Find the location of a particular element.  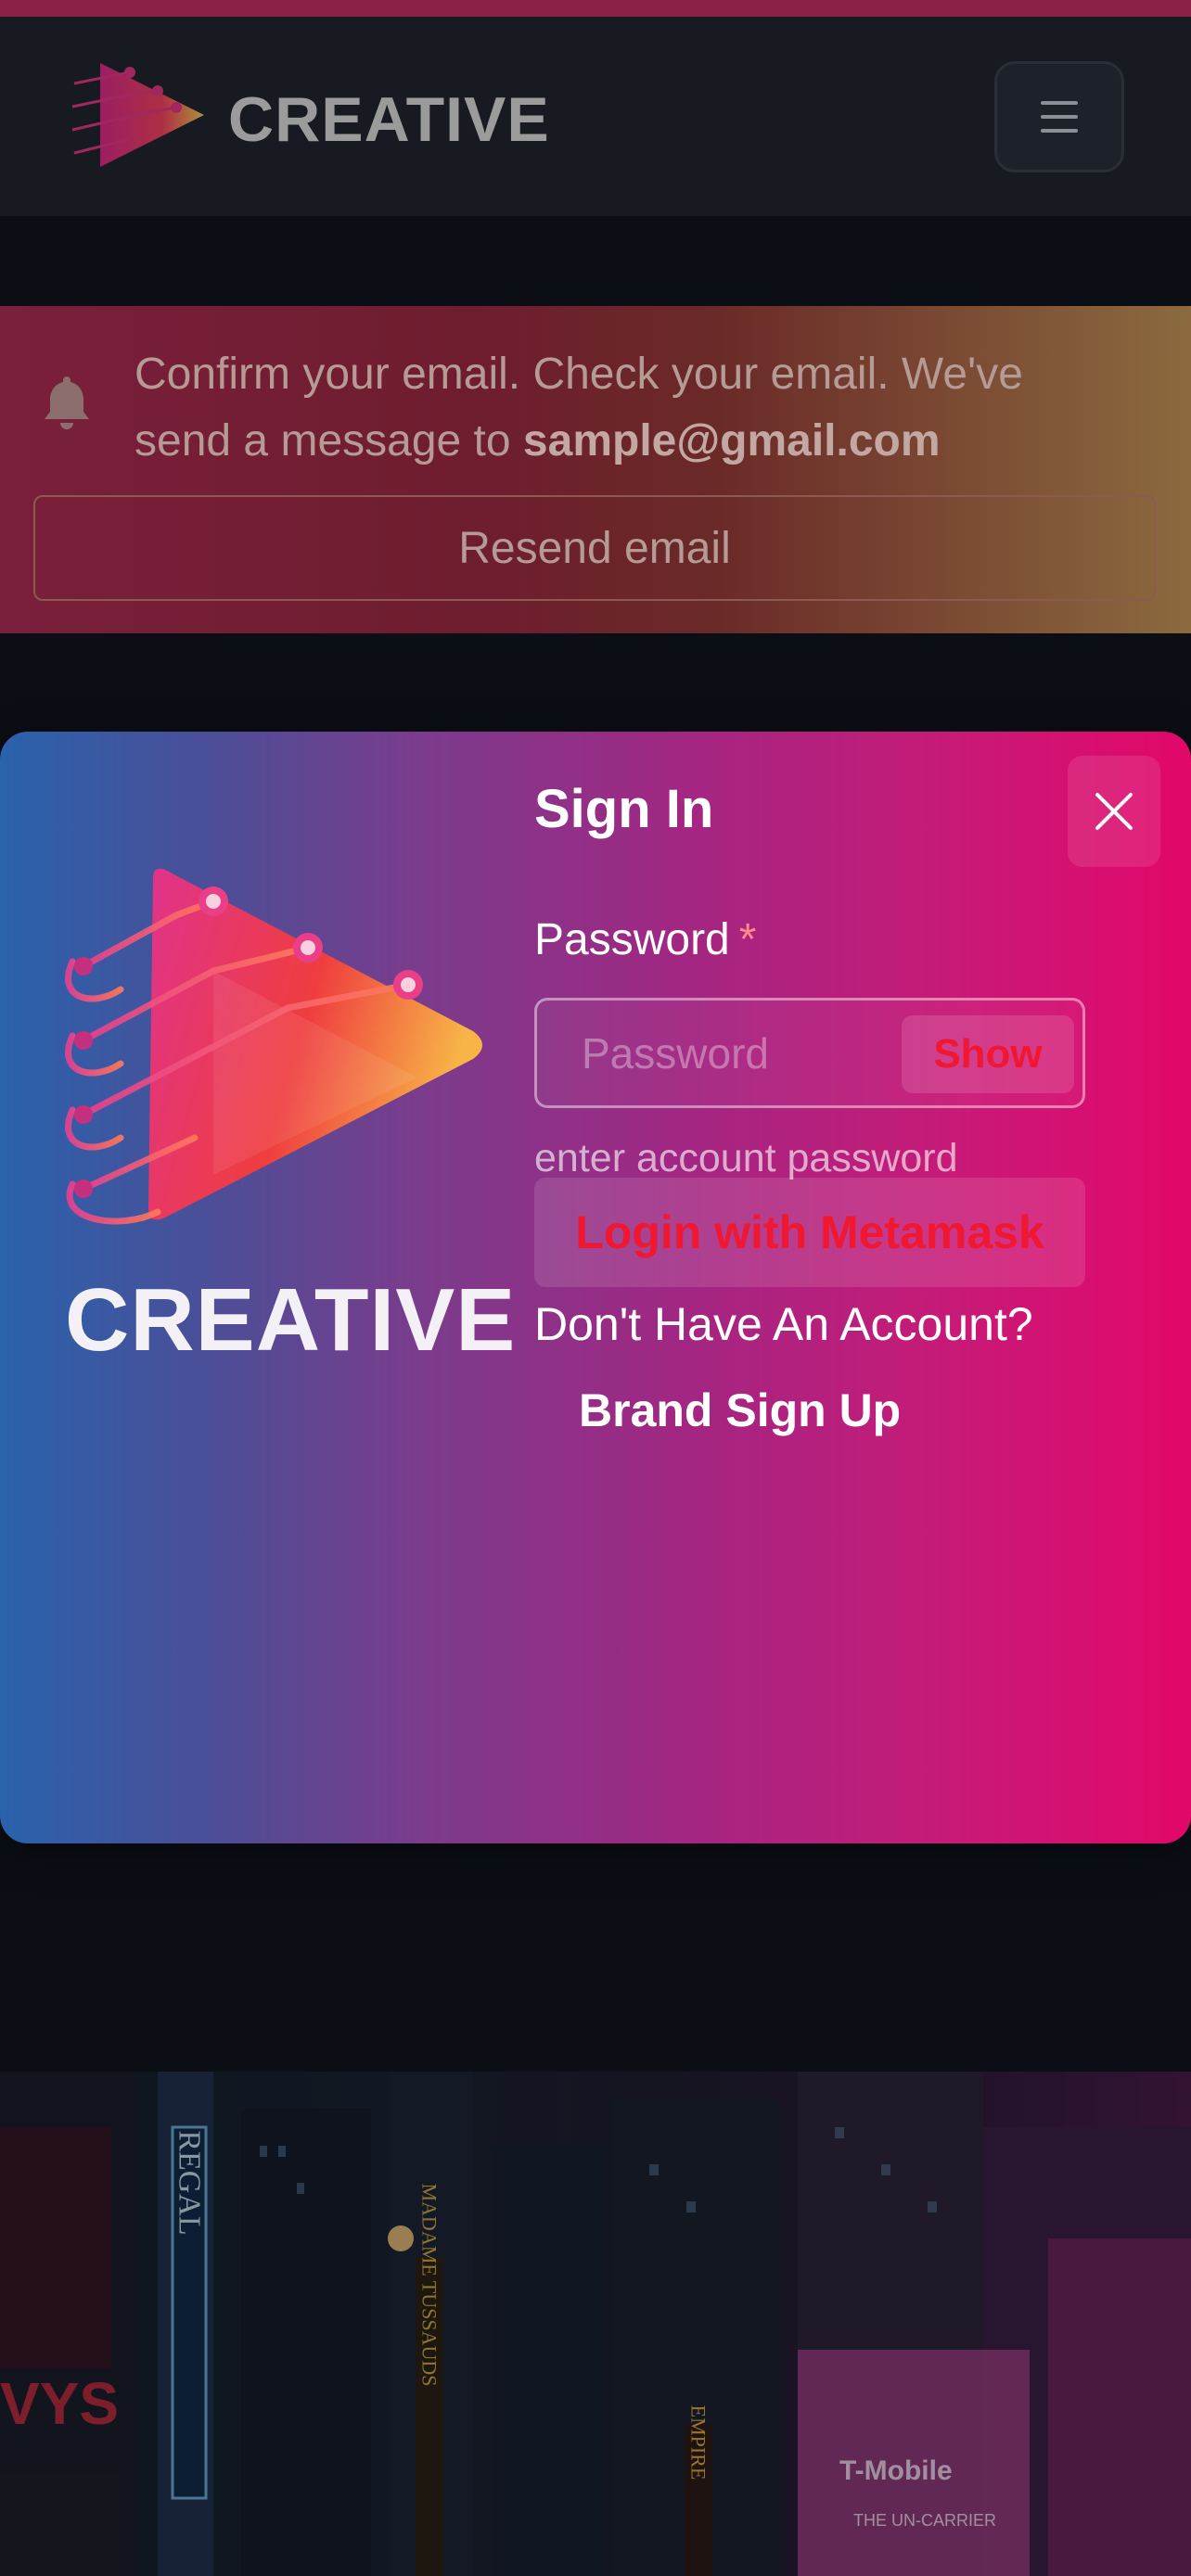

password-label-text: Password is located at coordinates (632, 940).